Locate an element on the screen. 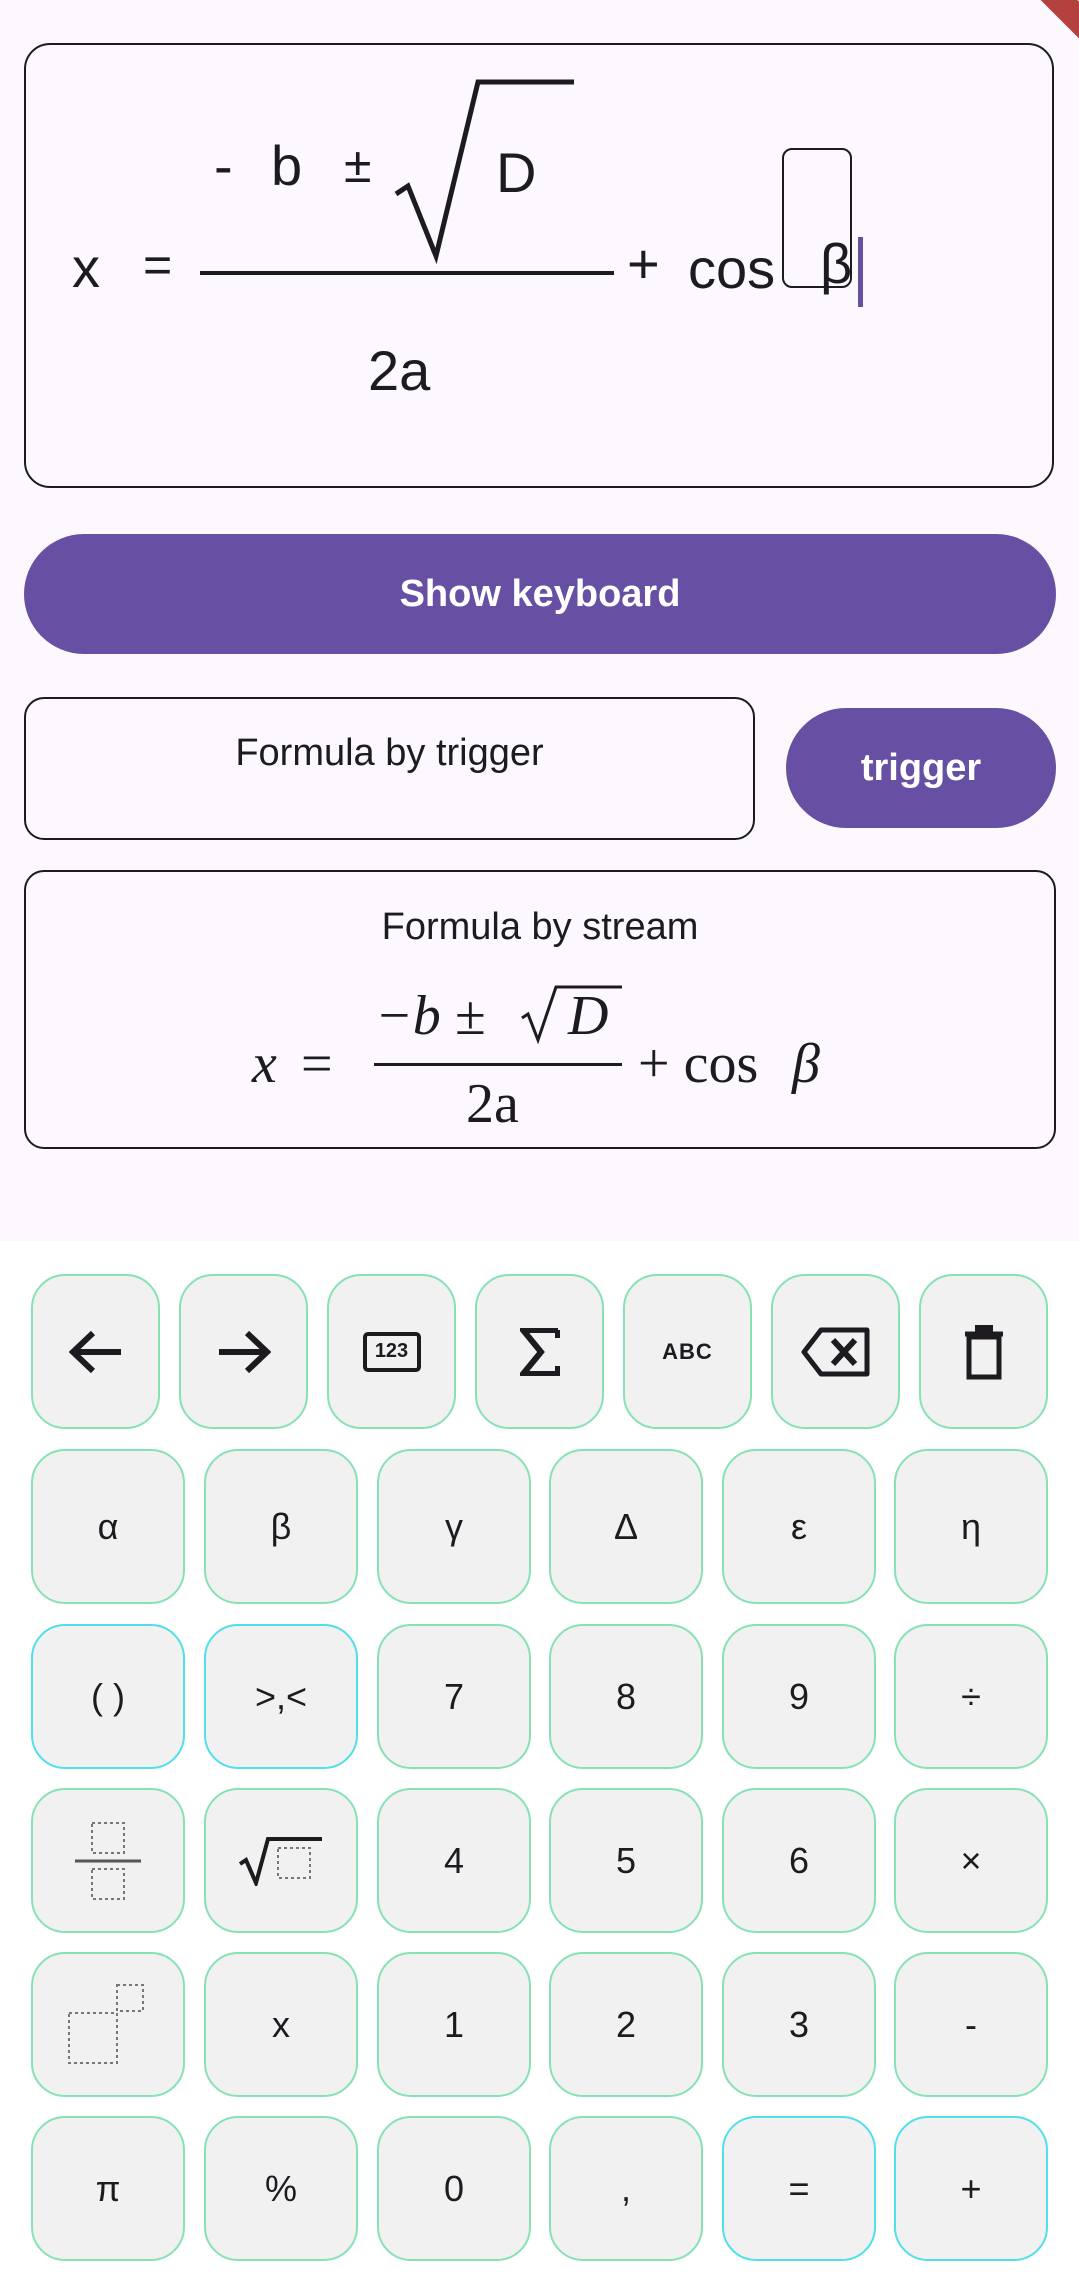  key-clear-all is located at coordinates (983, 1351).